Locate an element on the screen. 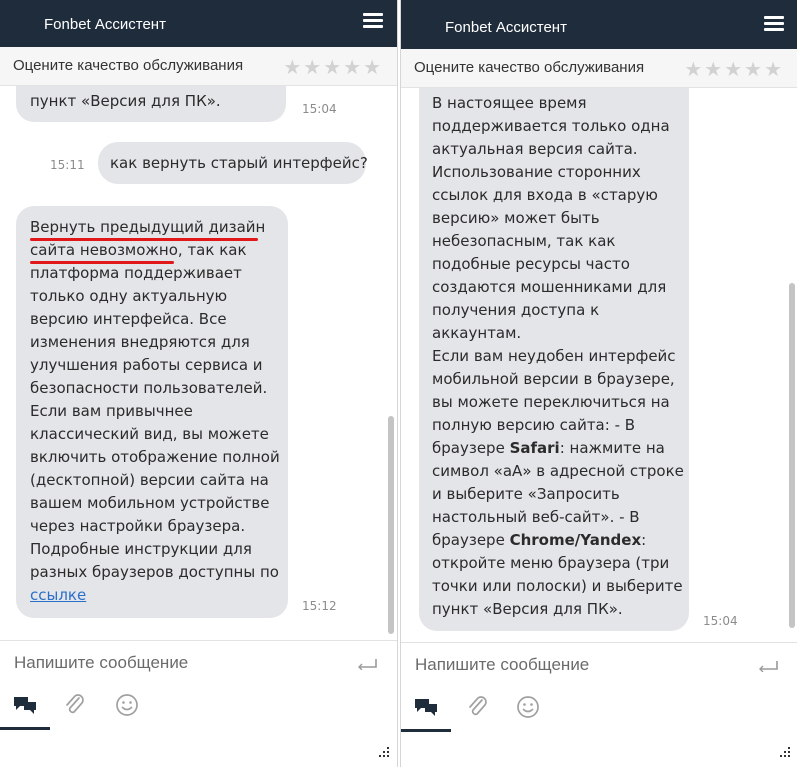 Image resolution: width=797 pixels, height=767 pixels. text-line: аккаунтам. is located at coordinates (477, 333).